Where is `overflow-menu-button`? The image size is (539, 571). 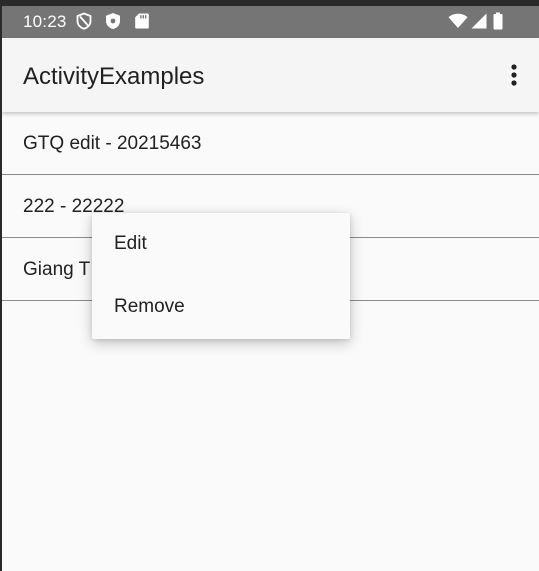
overflow-menu-button is located at coordinates (514, 75).